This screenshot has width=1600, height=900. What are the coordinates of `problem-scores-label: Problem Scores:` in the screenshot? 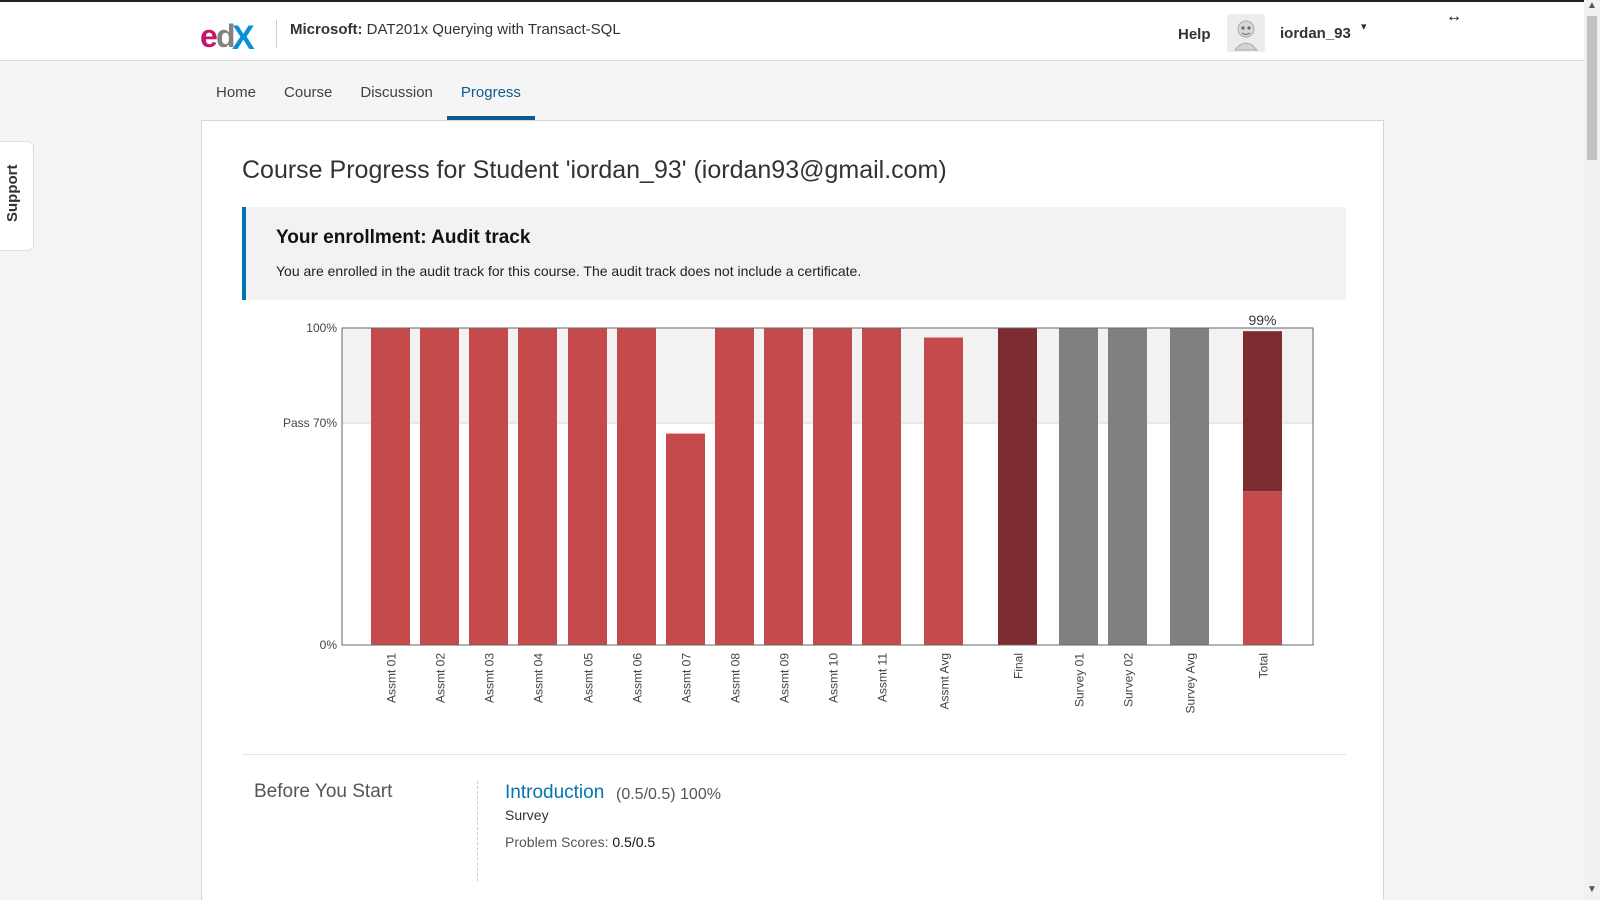 It's located at (557, 842).